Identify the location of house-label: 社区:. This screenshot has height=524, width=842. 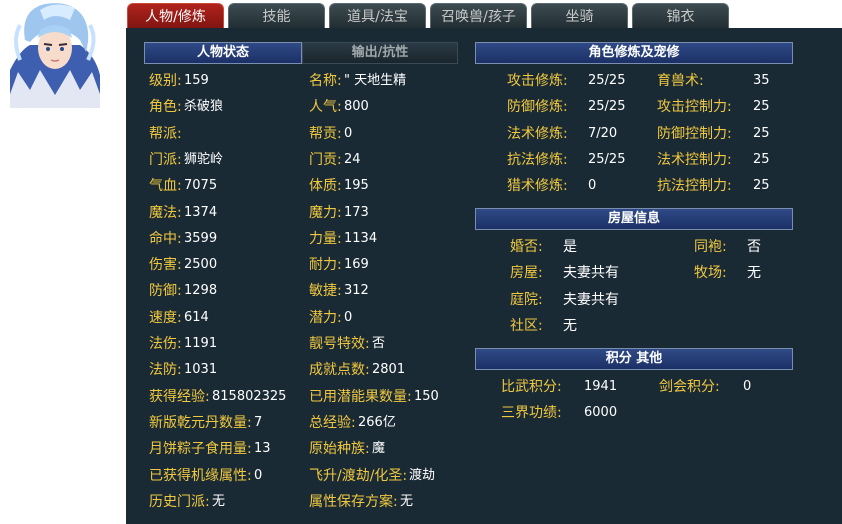
(526, 325).